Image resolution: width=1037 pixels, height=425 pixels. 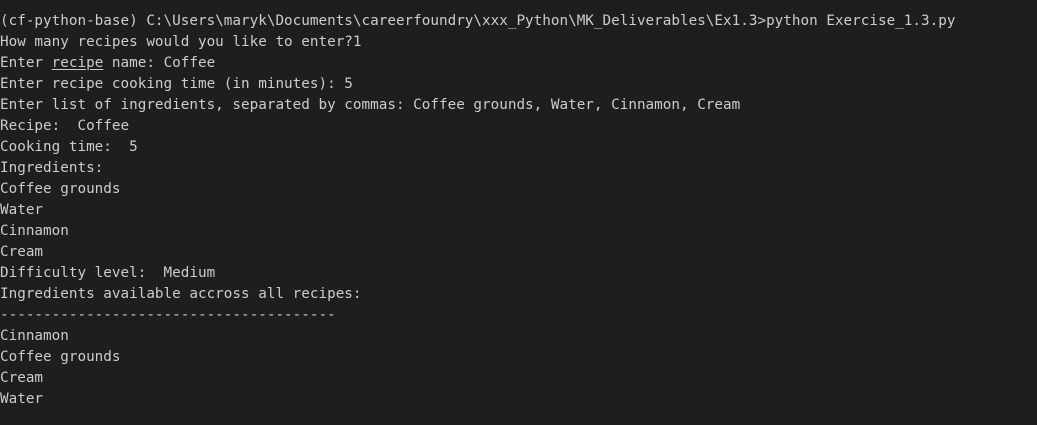 What do you see at coordinates (60, 357) in the screenshot?
I see `all-ingredient-item: Coffee grounds` at bounding box center [60, 357].